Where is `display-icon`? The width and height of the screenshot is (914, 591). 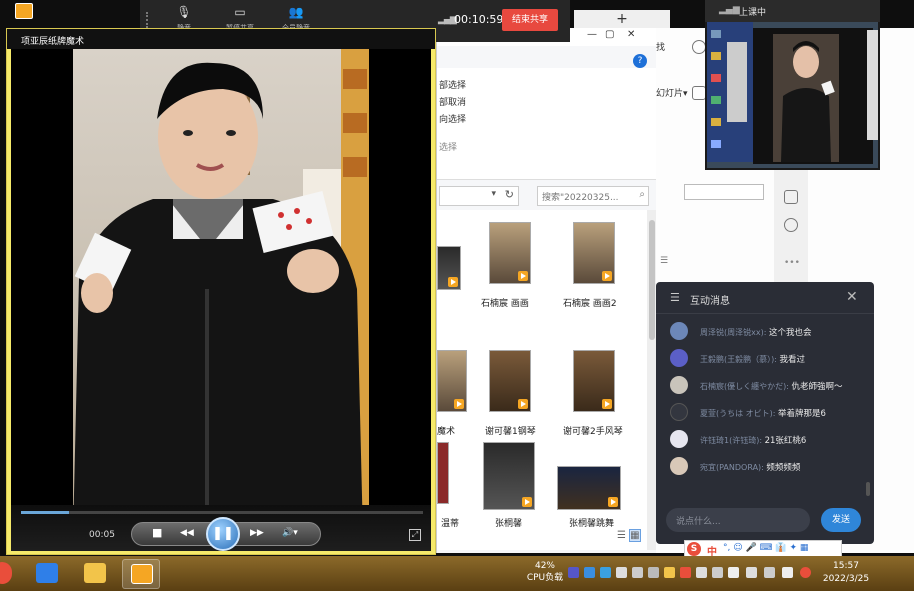 display-icon is located at coordinates (787, 572).